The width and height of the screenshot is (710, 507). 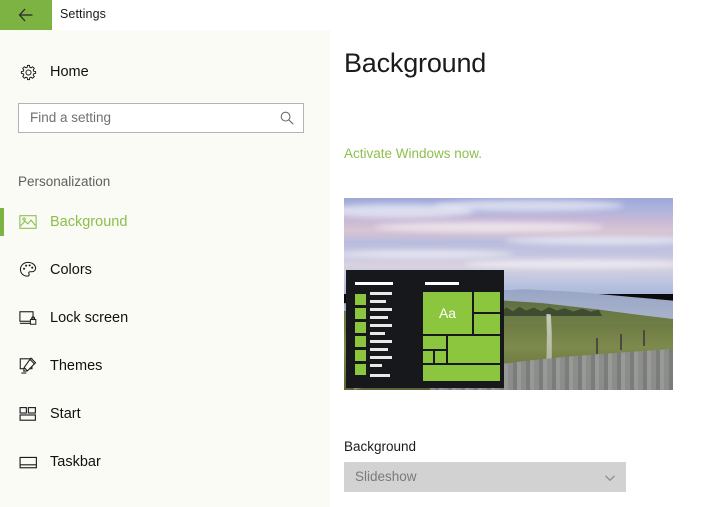 What do you see at coordinates (28, 366) in the screenshot?
I see `paintbrush-icon` at bounding box center [28, 366].